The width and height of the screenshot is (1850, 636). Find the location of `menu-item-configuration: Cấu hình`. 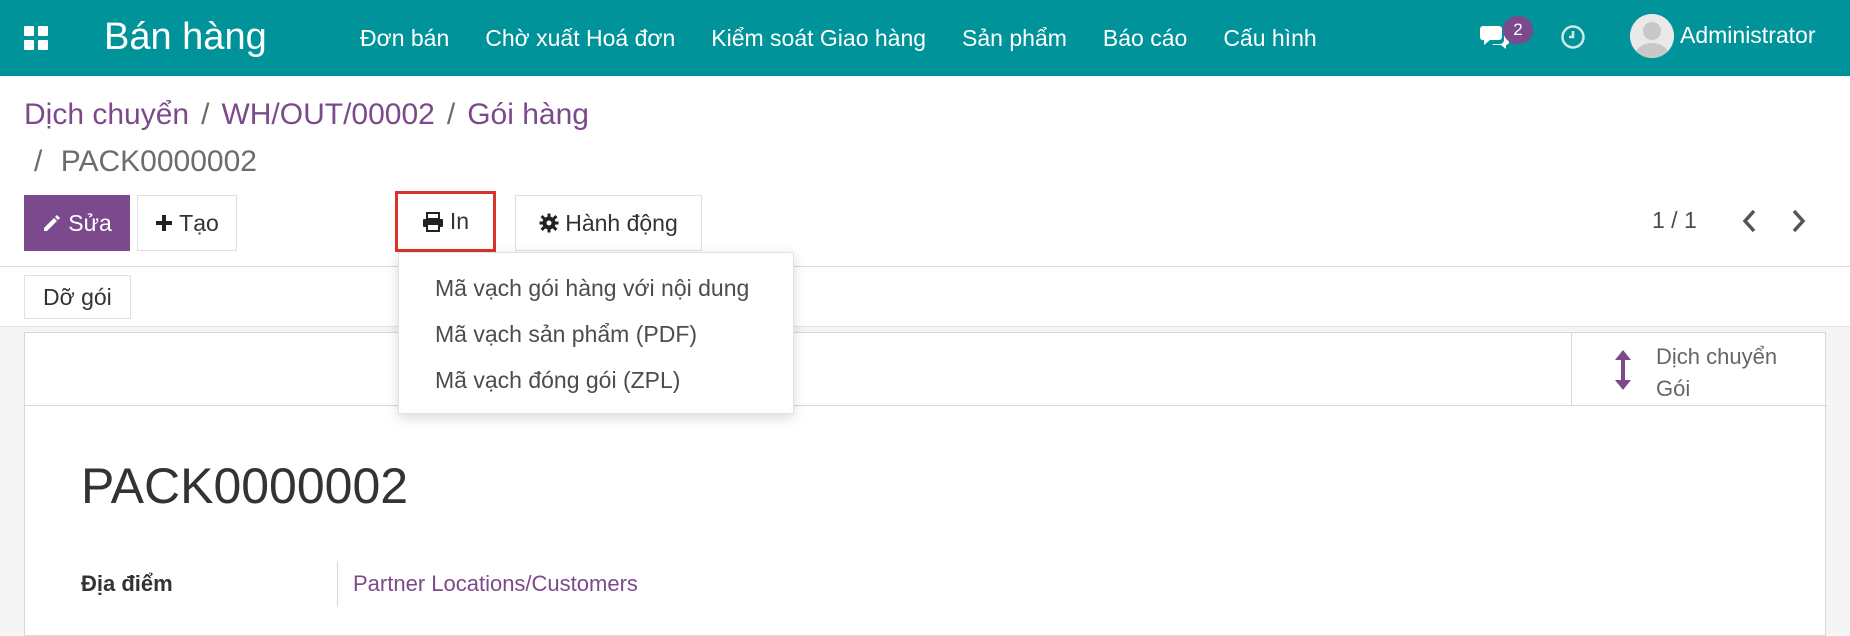

menu-item-configuration: Cấu hình is located at coordinates (1269, 38).